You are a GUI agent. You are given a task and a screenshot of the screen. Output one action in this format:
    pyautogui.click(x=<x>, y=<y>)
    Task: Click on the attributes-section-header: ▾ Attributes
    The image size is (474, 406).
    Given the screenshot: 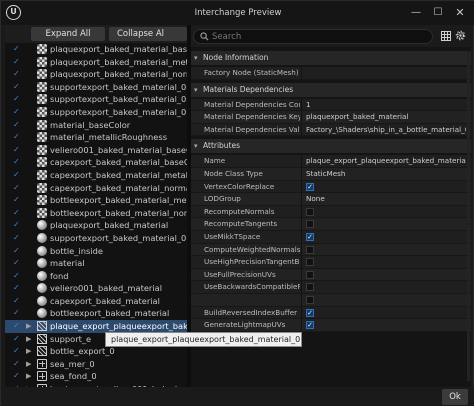 What is the action you would take?
    pyautogui.click(x=331, y=146)
    